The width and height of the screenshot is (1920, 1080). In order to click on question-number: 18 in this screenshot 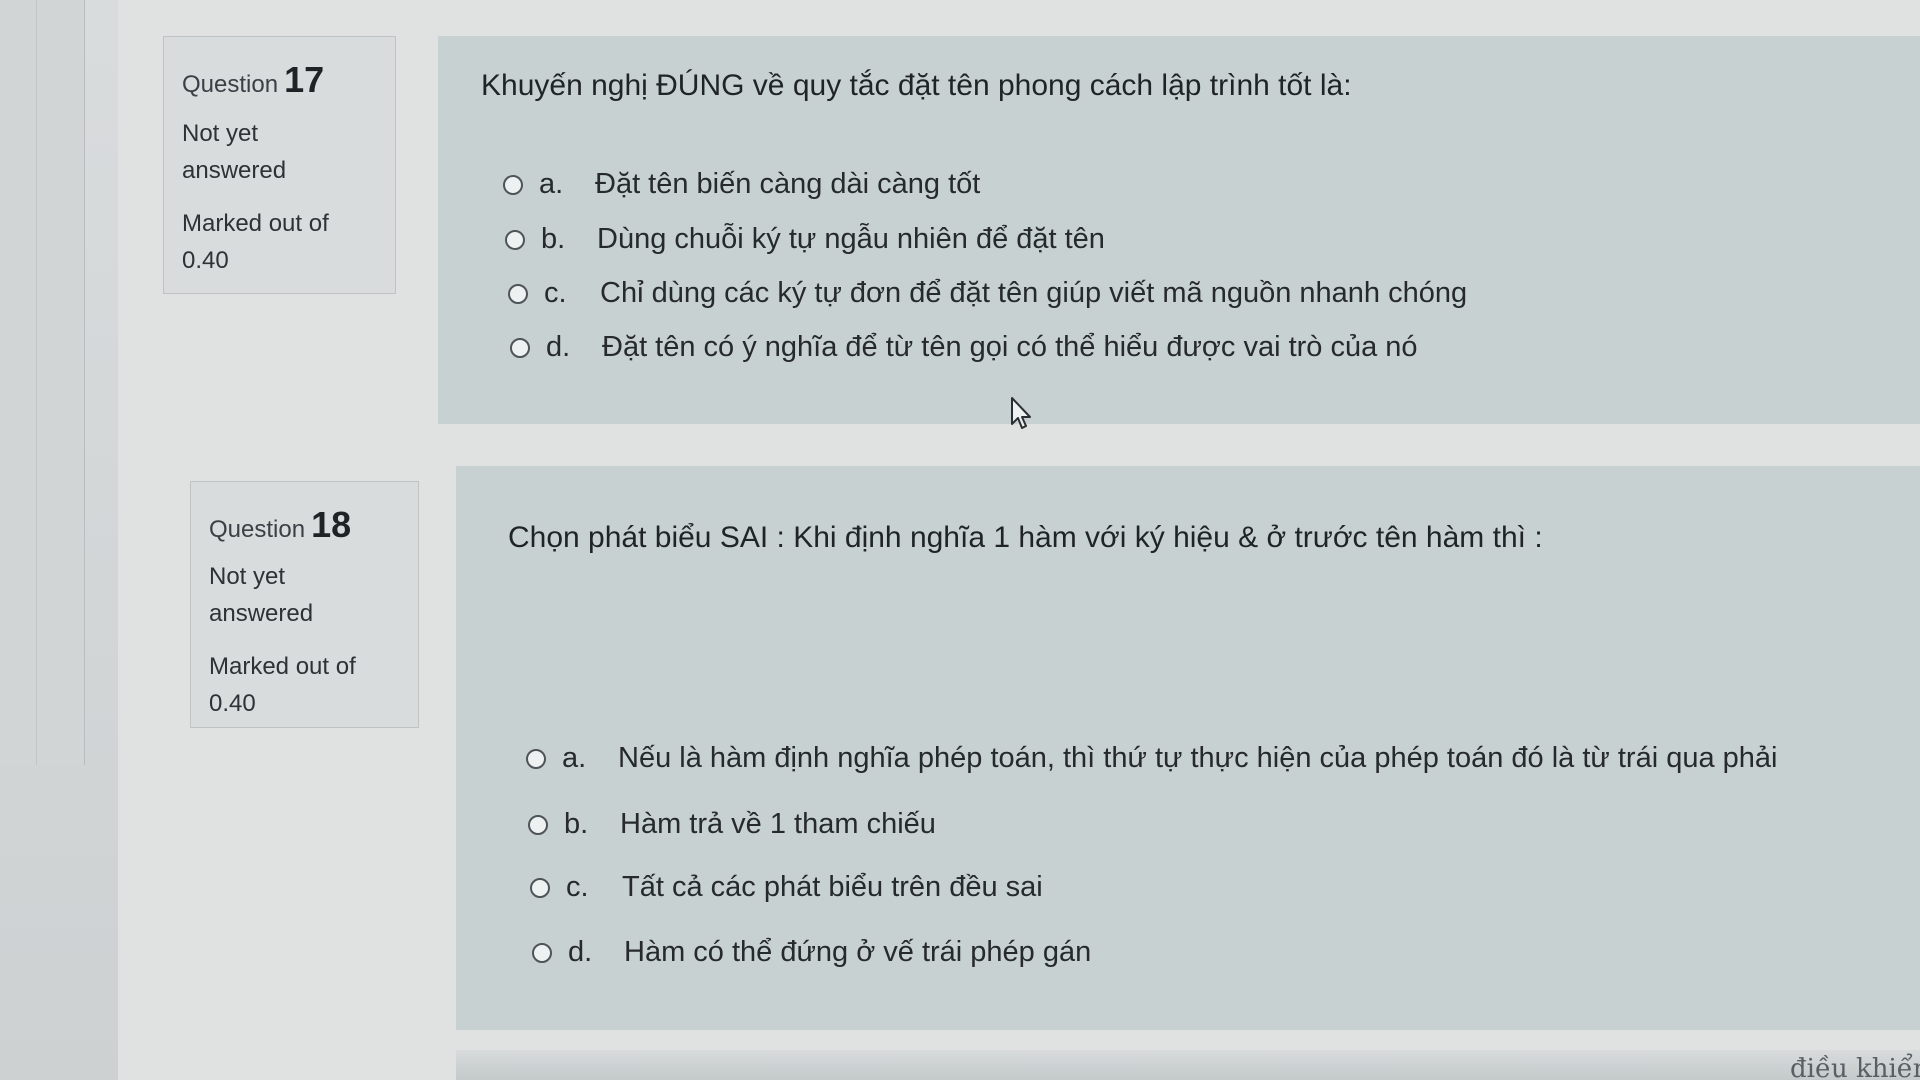, I will do `click(331, 524)`.